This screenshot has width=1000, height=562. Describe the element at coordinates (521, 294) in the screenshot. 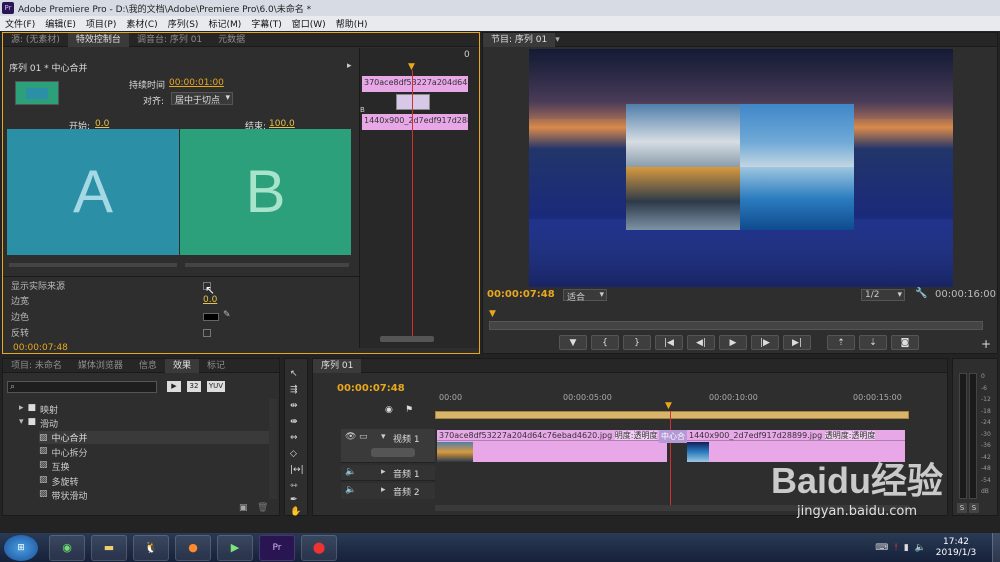

I see `program-timecode: 00:00:07:48` at that location.